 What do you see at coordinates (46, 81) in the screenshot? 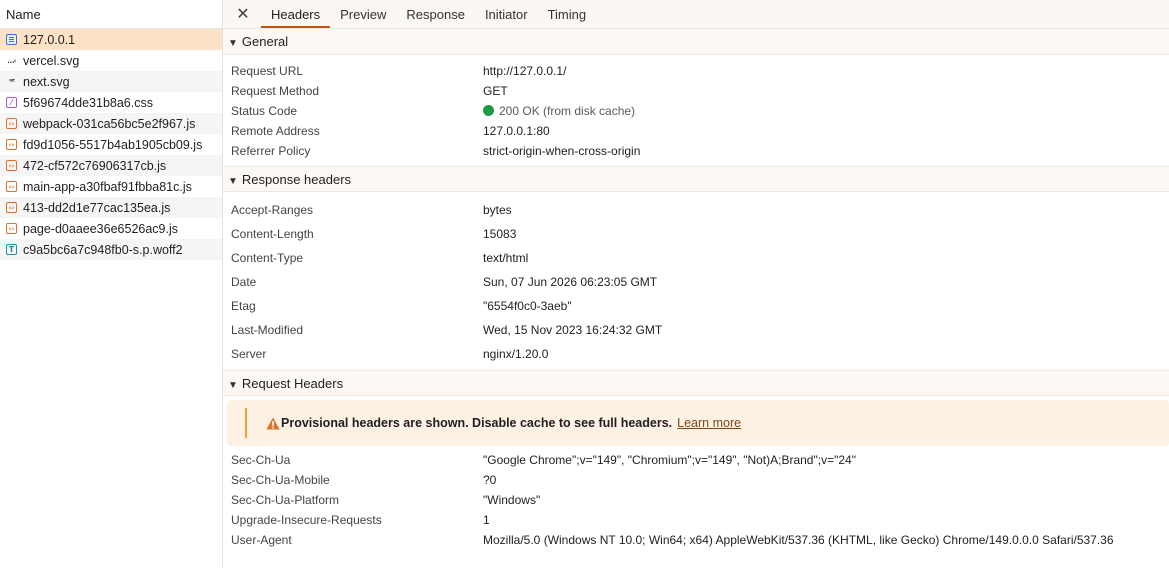
I see `request-name: next.svg` at bounding box center [46, 81].